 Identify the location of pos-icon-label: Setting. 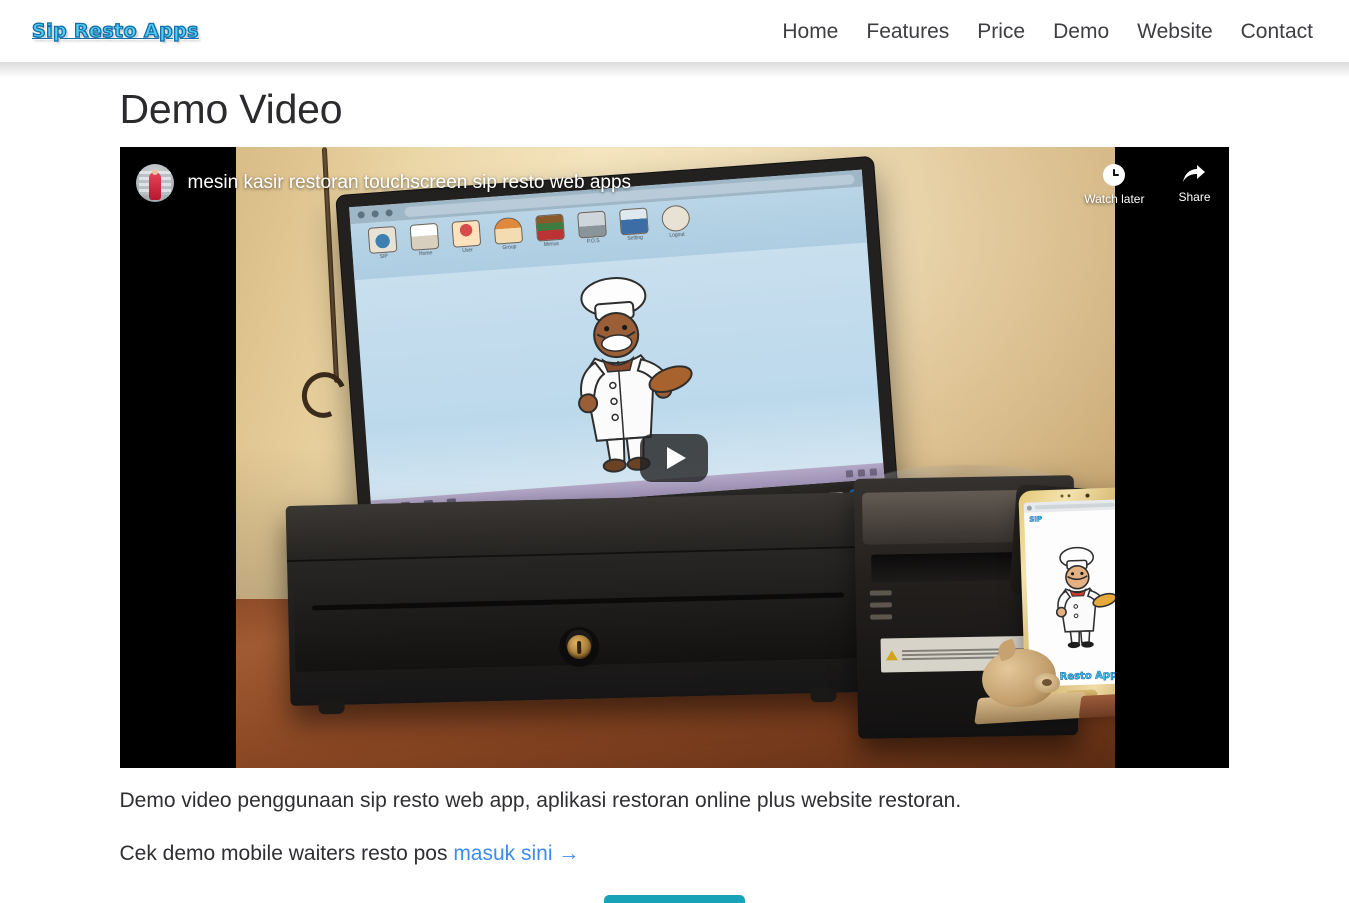
(634, 238).